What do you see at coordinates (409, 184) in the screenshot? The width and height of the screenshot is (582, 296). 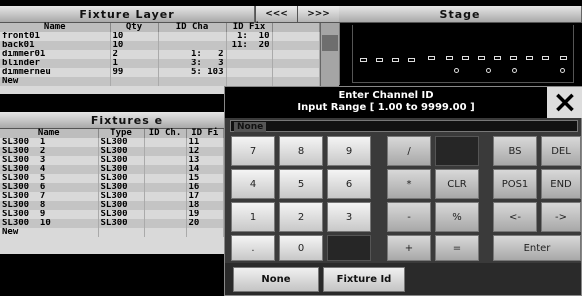 I see `key-multiply: *` at bounding box center [409, 184].